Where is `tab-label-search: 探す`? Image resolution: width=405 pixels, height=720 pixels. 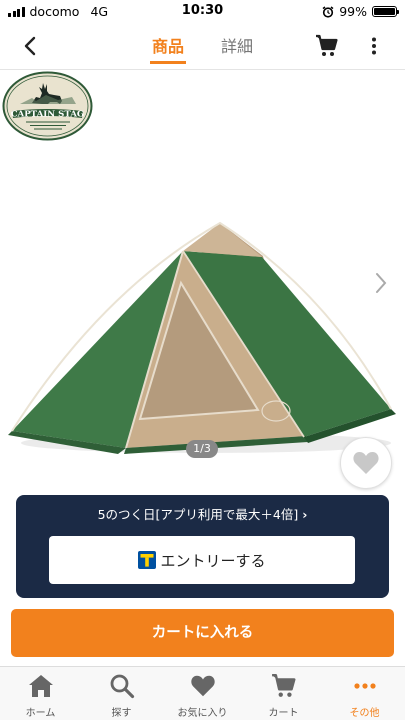
tab-label-search: 探す is located at coordinates (121, 713).